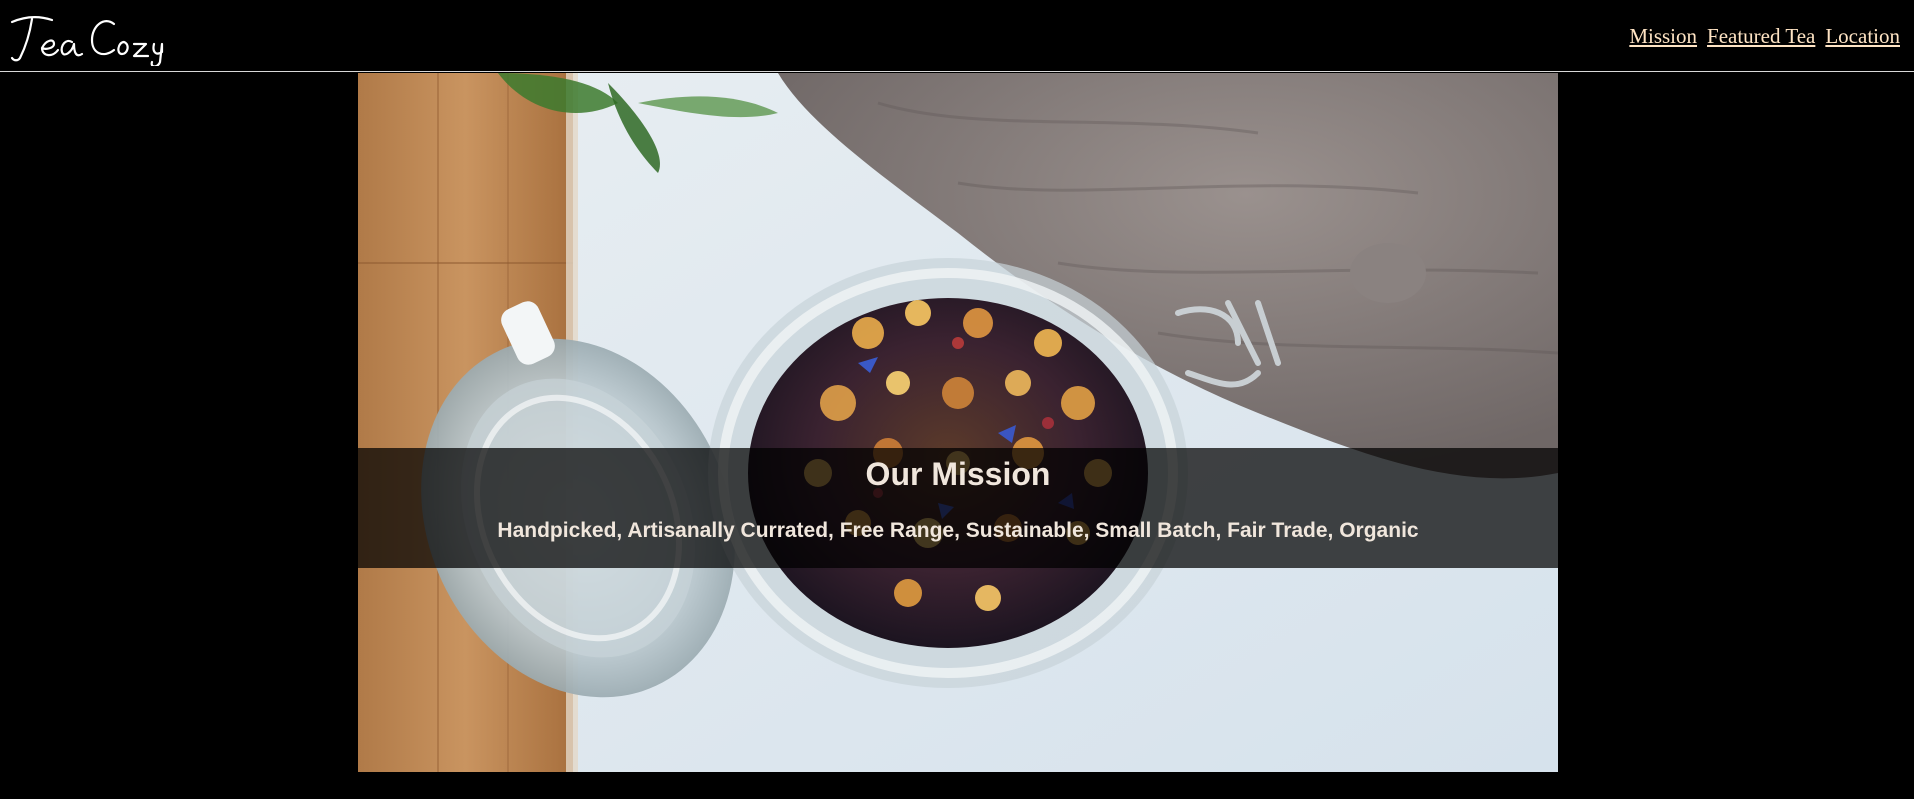 The image size is (1914, 799). Describe the element at coordinates (1663, 36) in the screenshot. I see `nav-link-mission: Mission` at that location.